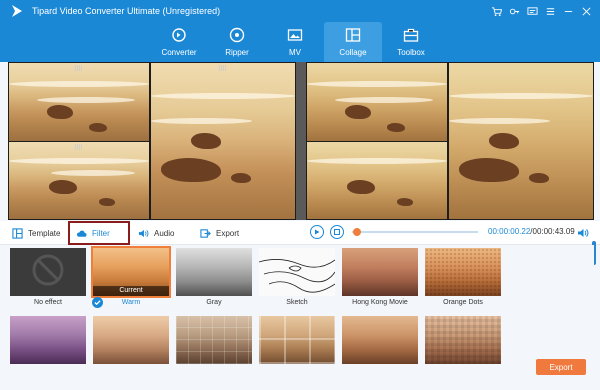 Image resolution: width=600 pixels, height=390 pixels. I want to click on collage-icon, so click(353, 35).